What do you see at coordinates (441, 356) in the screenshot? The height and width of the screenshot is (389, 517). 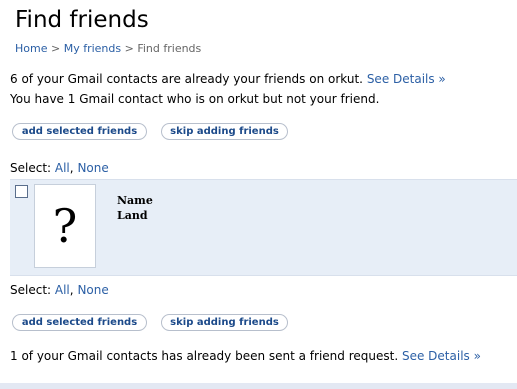 I see `request-sent-details-link: See Details »` at bounding box center [441, 356].